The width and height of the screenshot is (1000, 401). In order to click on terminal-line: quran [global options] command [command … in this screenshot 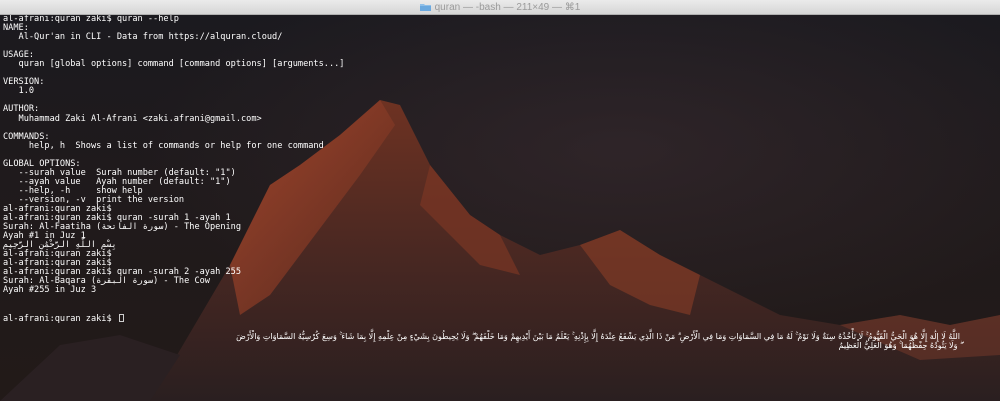, I will do `click(174, 64)`.